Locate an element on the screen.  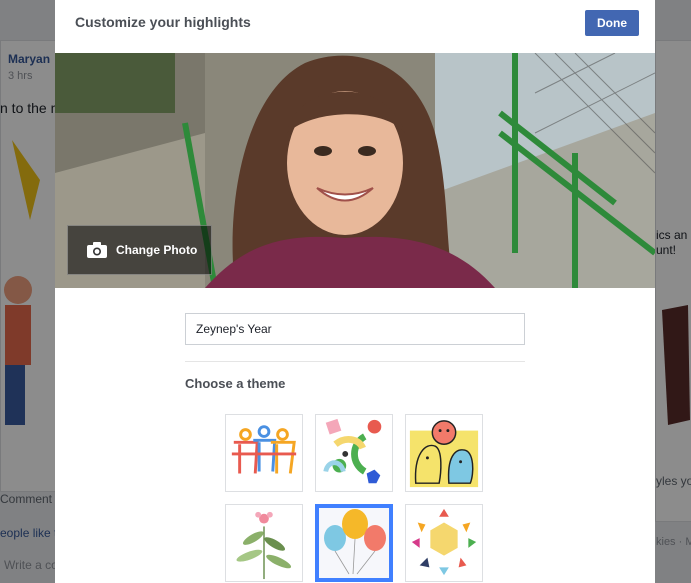
highlight-name-input is located at coordinates (355, 329).